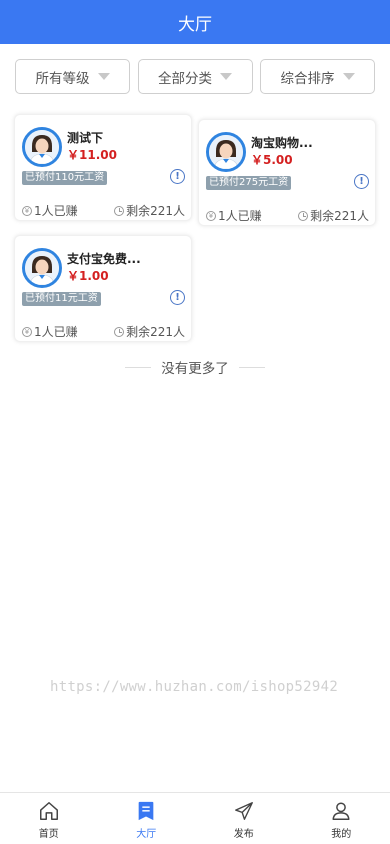  Describe the element at coordinates (249, 183) in the screenshot. I see `prepaid-badge: 已预付275元工资` at that location.